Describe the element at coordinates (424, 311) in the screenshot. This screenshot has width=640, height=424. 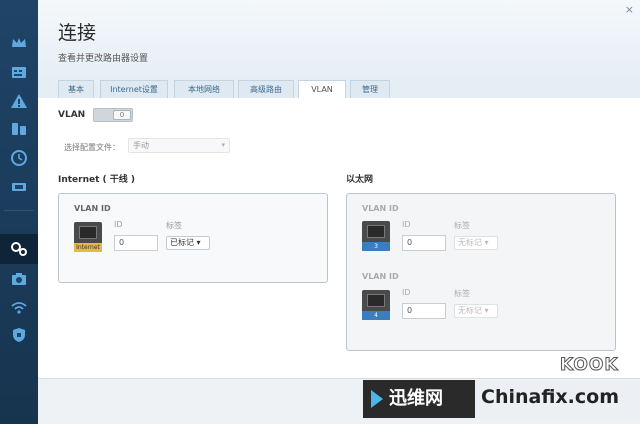
I see `ethernet-port4-id-input: 0` at that location.